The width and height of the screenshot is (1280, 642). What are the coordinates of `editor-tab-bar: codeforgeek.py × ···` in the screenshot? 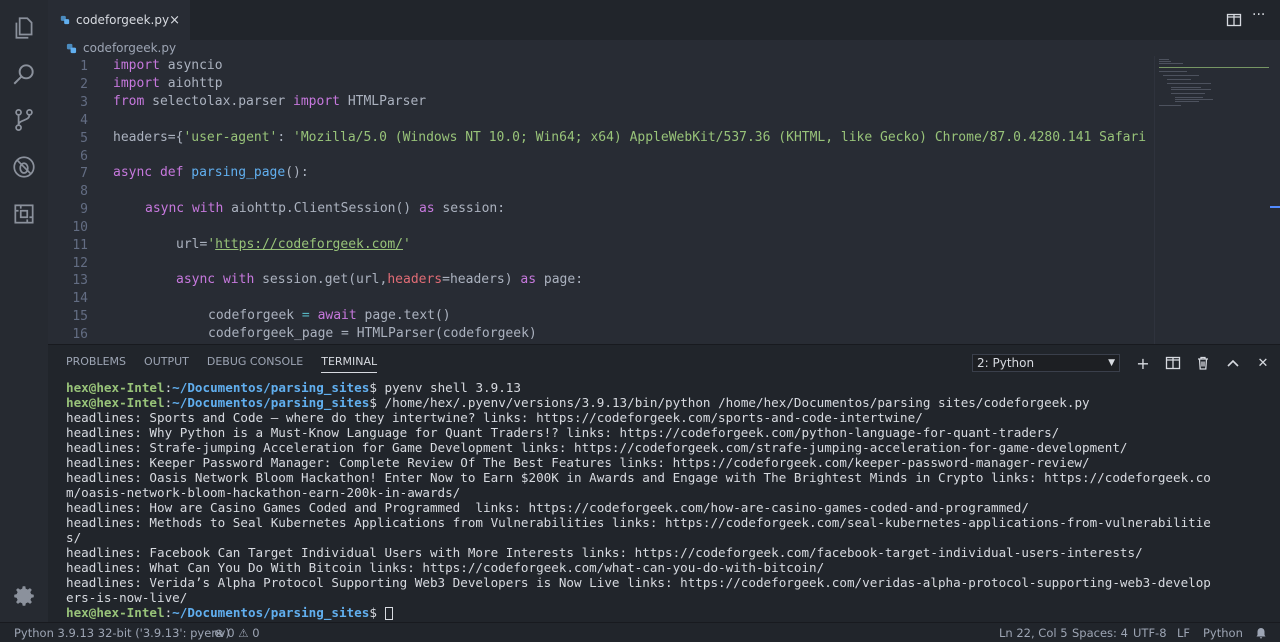 It's located at (664, 20).